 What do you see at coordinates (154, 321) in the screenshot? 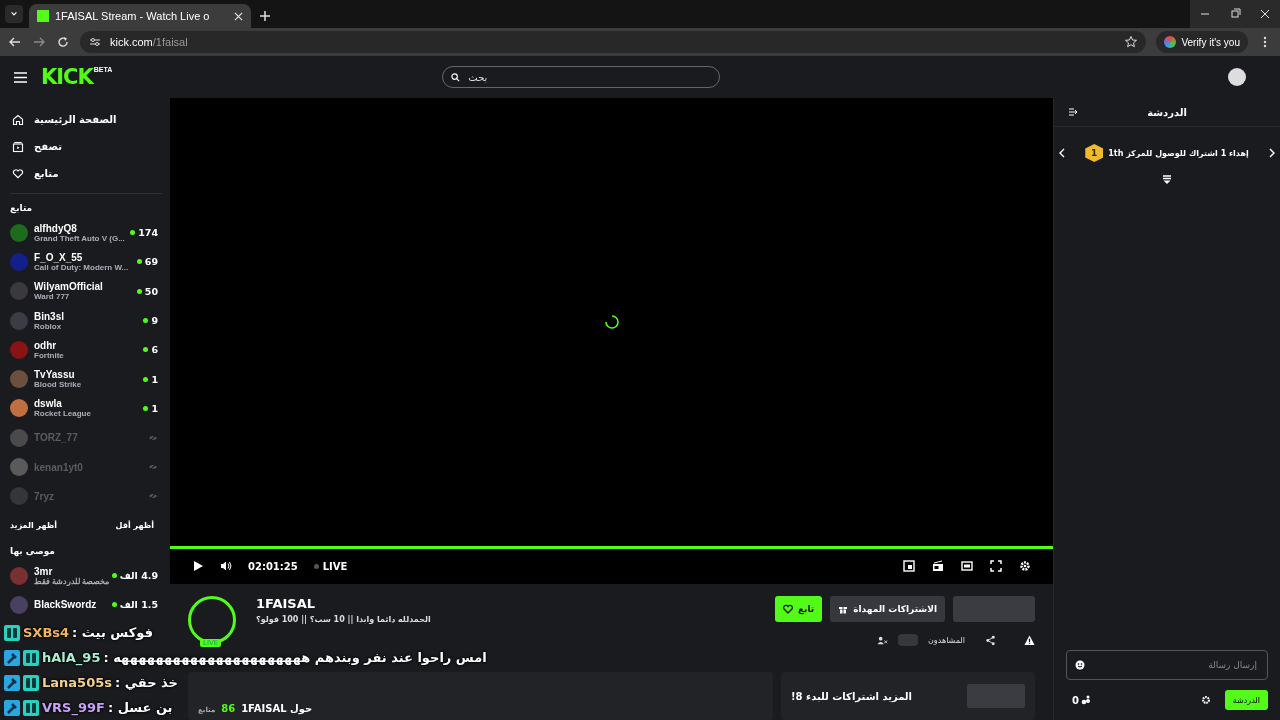
I see `viewer-count: 9` at bounding box center [154, 321].